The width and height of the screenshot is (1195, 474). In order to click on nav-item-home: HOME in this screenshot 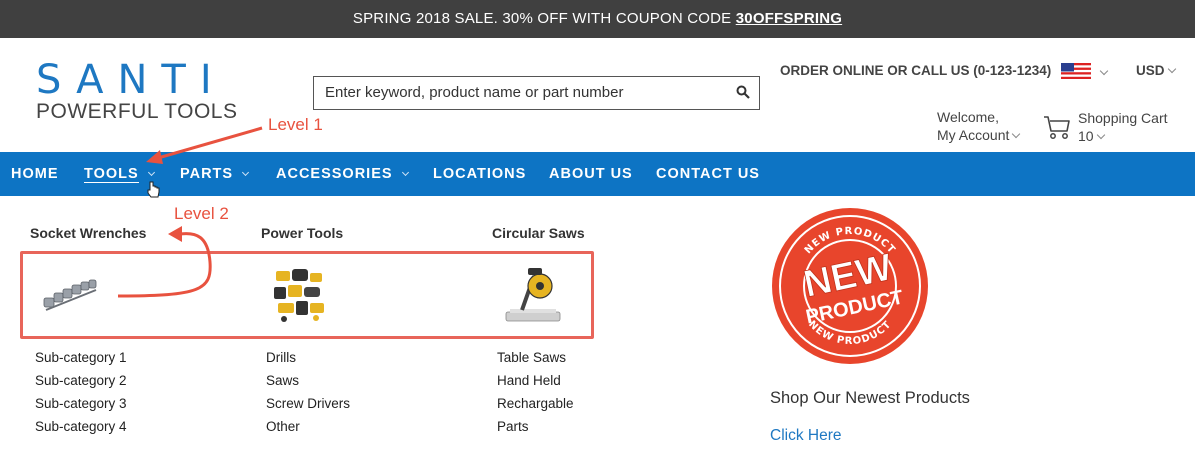, I will do `click(35, 174)`.